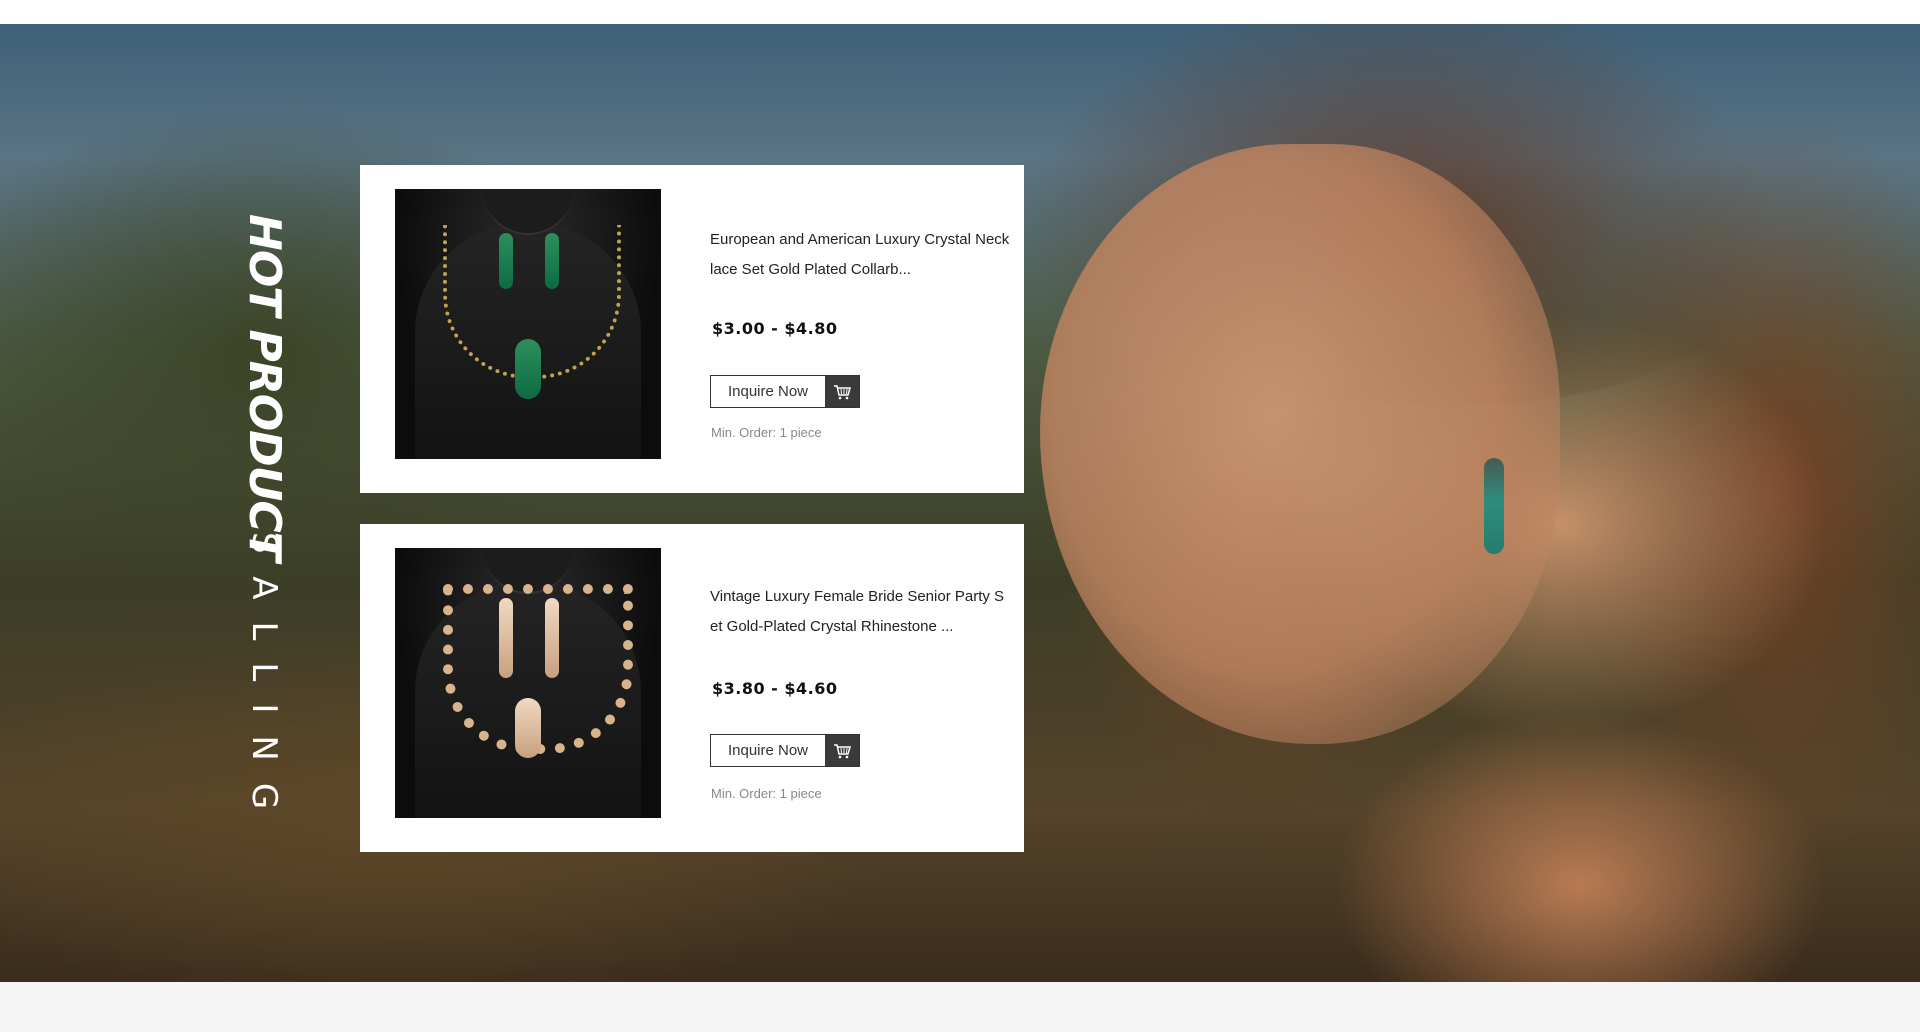 The image size is (1920, 1032). I want to click on product-price: $3.80 - $4.60, so click(775, 688).